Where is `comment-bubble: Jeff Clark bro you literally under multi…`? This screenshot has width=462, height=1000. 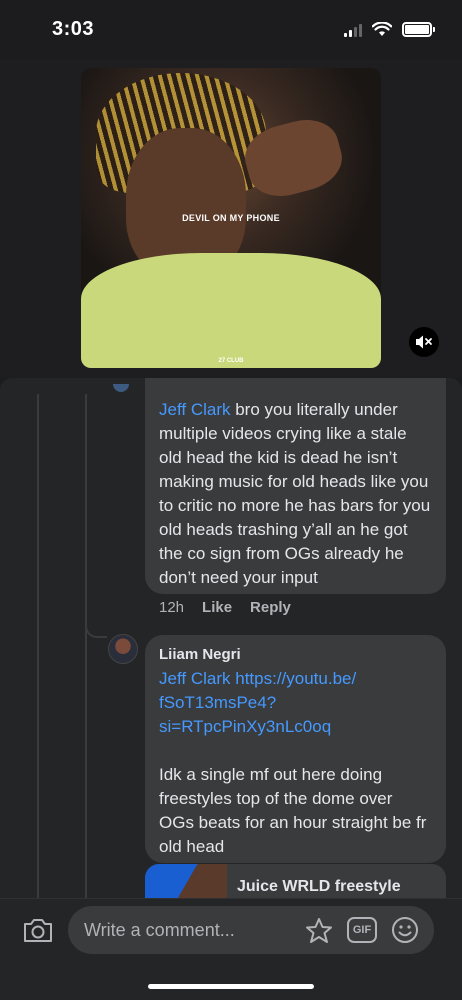
comment-bubble: Jeff Clark bro you literally under multi… is located at coordinates (295, 486).